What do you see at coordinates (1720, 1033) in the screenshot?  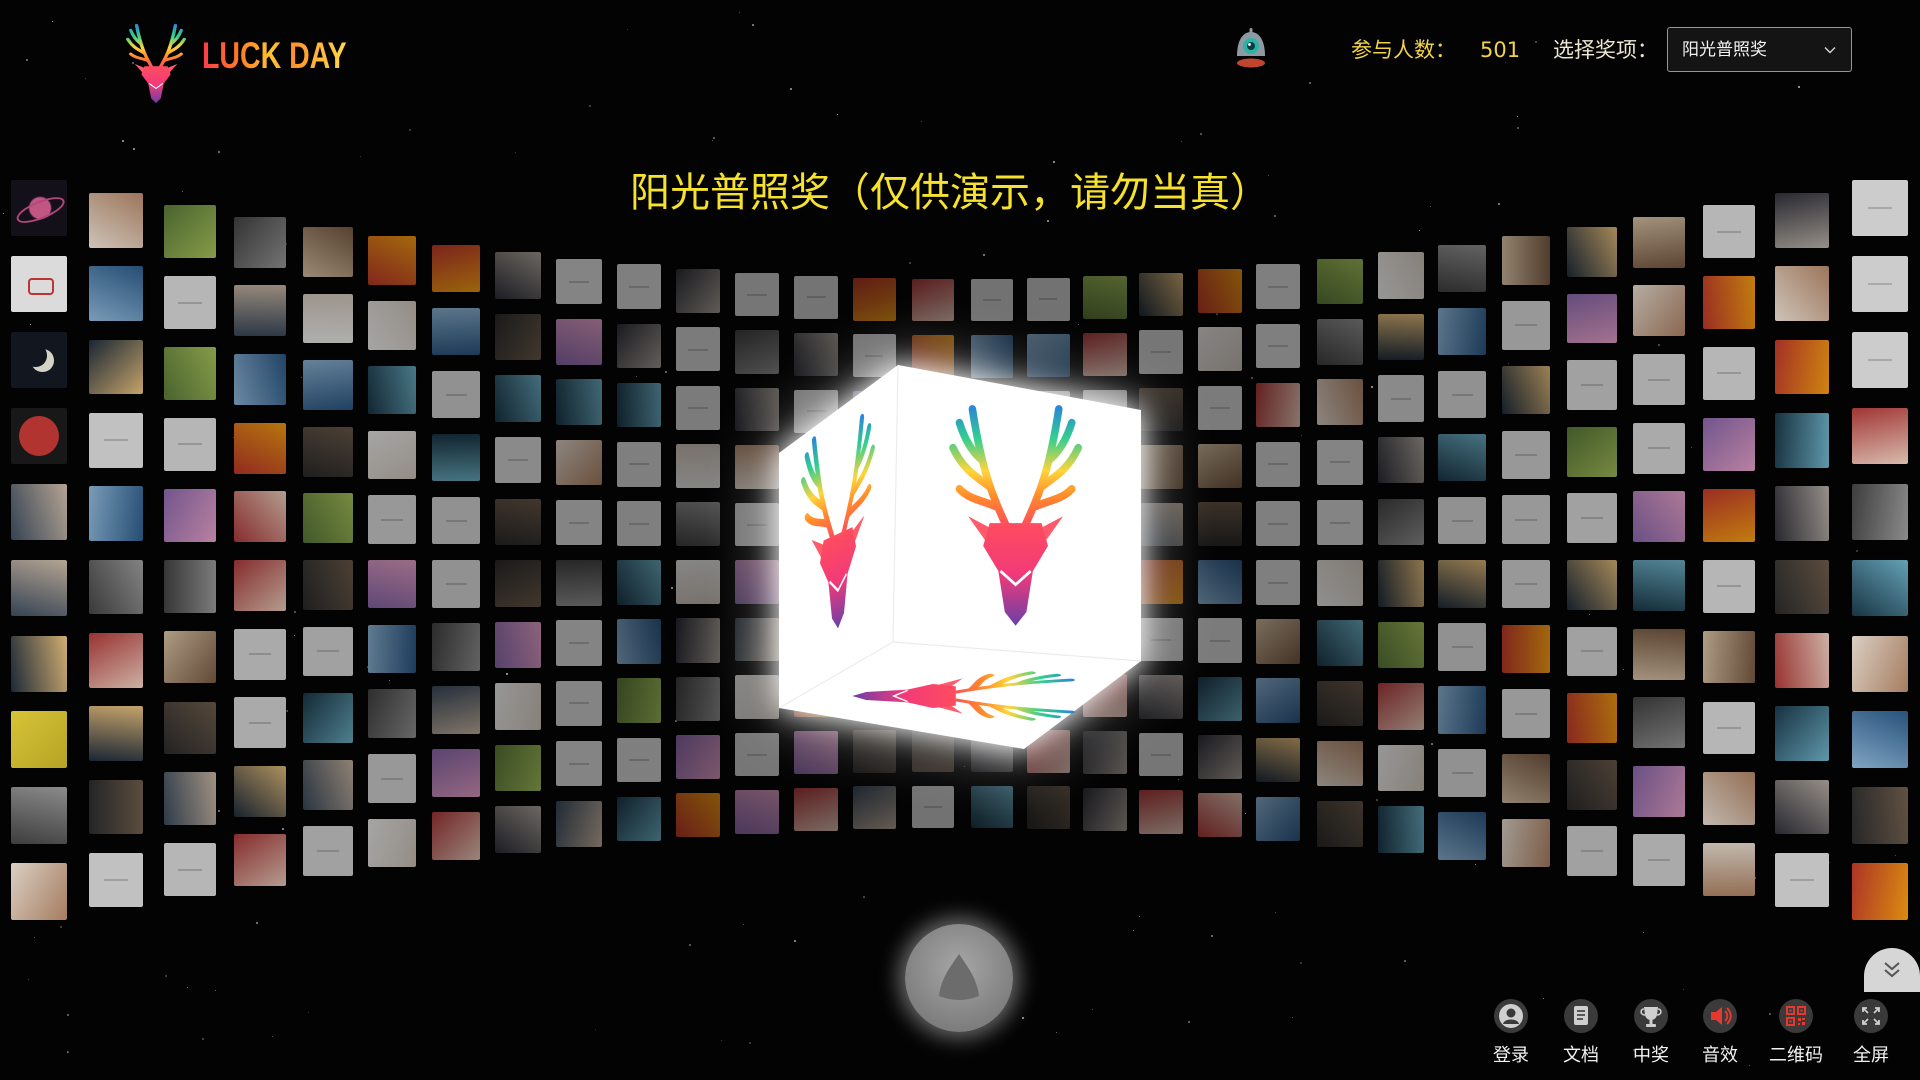 I see `sound-button: 音效` at bounding box center [1720, 1033].